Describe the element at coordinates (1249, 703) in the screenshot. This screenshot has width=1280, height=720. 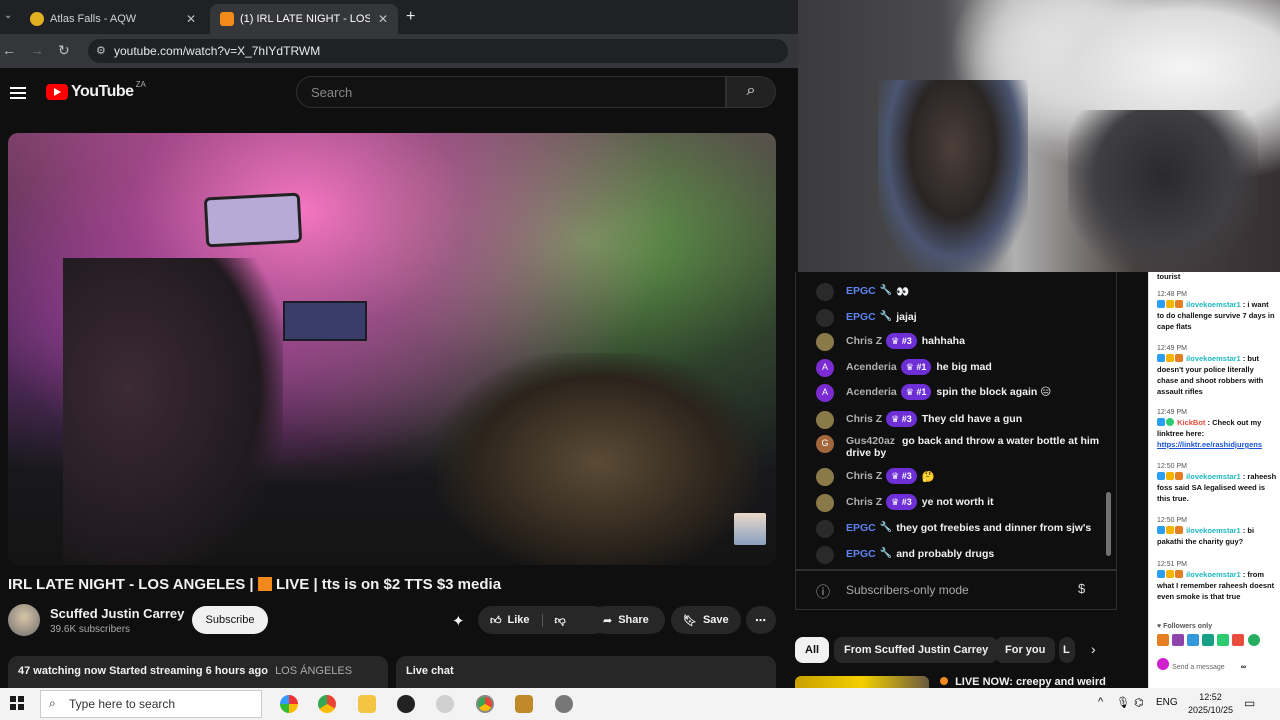
I see `notifications-icon: ▭` at that location.